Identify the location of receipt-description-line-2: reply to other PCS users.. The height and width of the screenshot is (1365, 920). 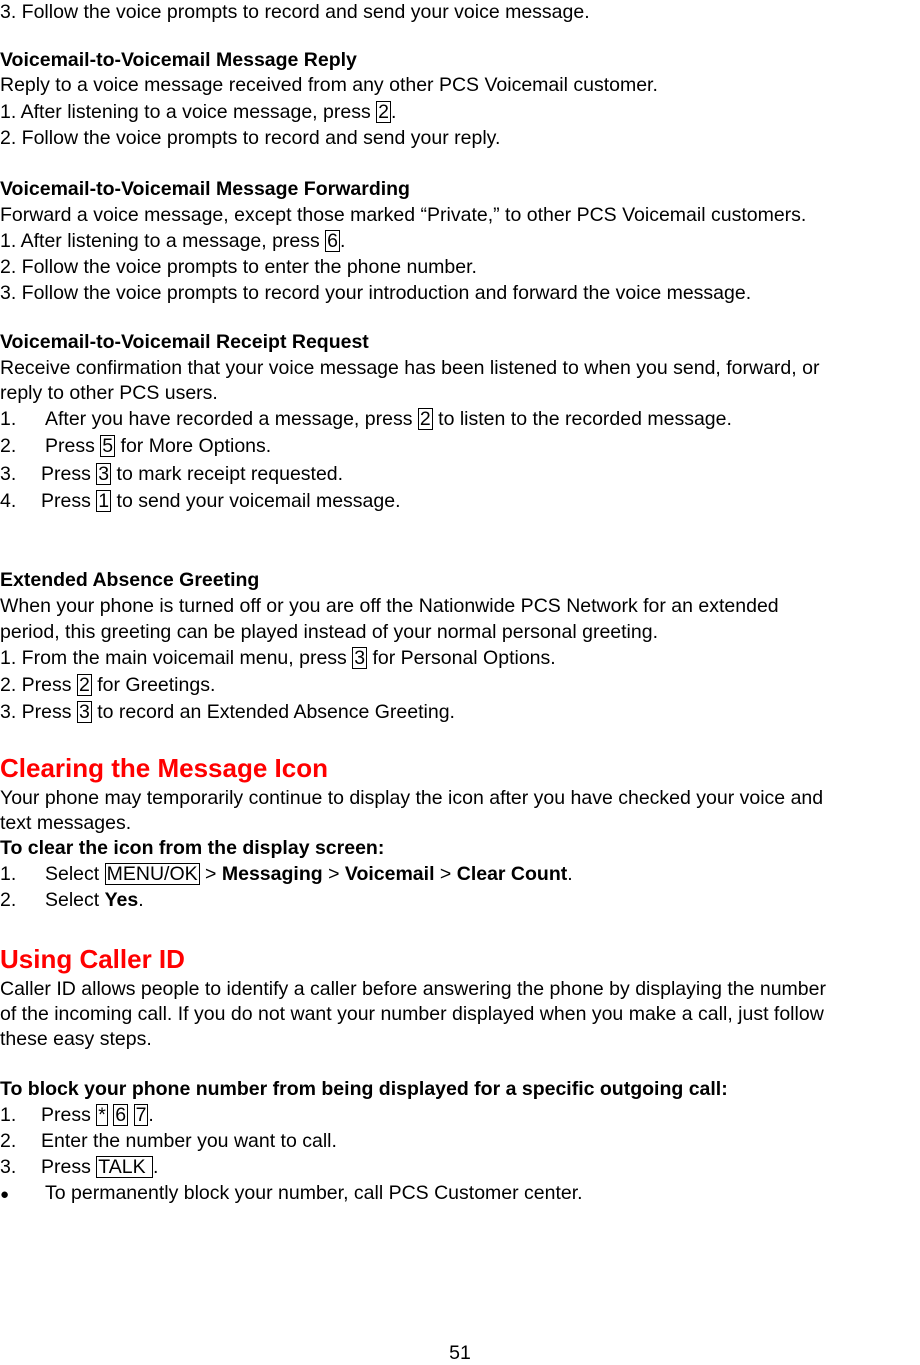
(109, 393).